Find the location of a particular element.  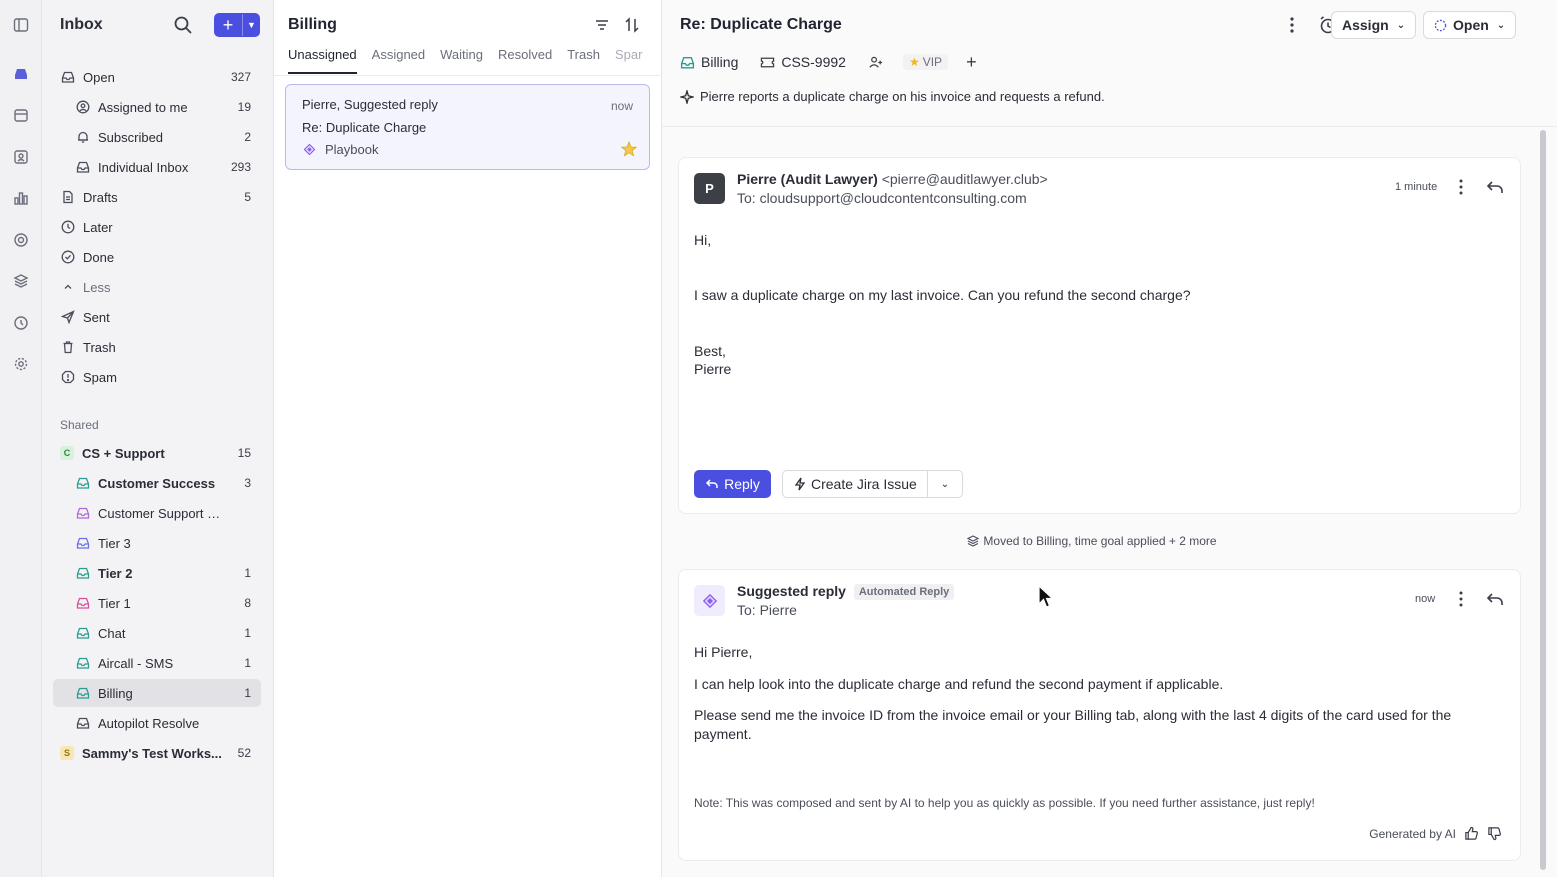

chevron-down-icon: ▼ is located at coordinates (251, 25).